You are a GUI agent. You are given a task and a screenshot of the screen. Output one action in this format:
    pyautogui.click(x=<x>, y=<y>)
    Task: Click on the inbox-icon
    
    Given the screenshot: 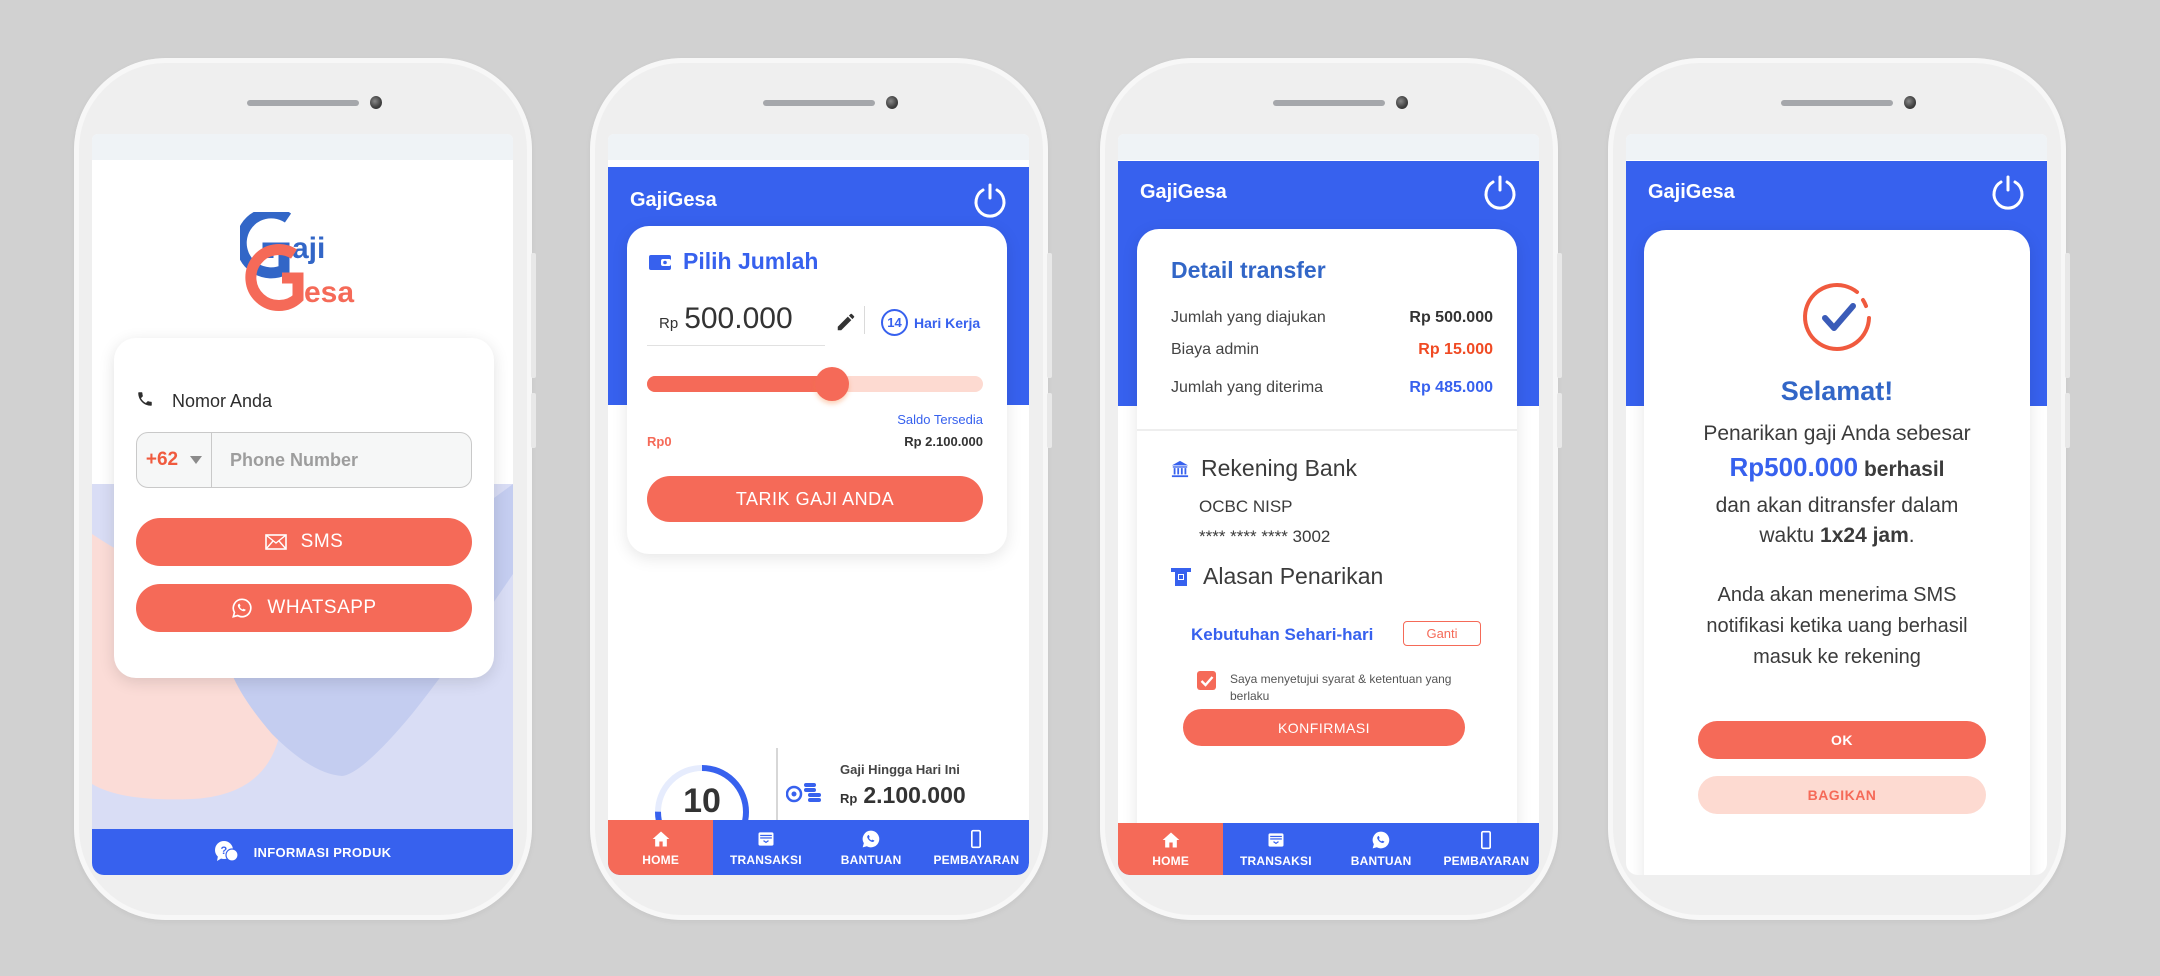 What is the action you would take?
    pyautogui.click(x=1276, y=840)
    